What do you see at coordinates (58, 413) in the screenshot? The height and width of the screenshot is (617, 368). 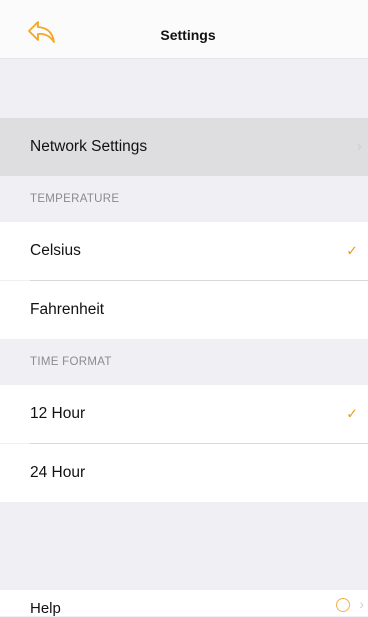 I see `12-hour-label: 12 Hour` at bounding box center [58, 413].